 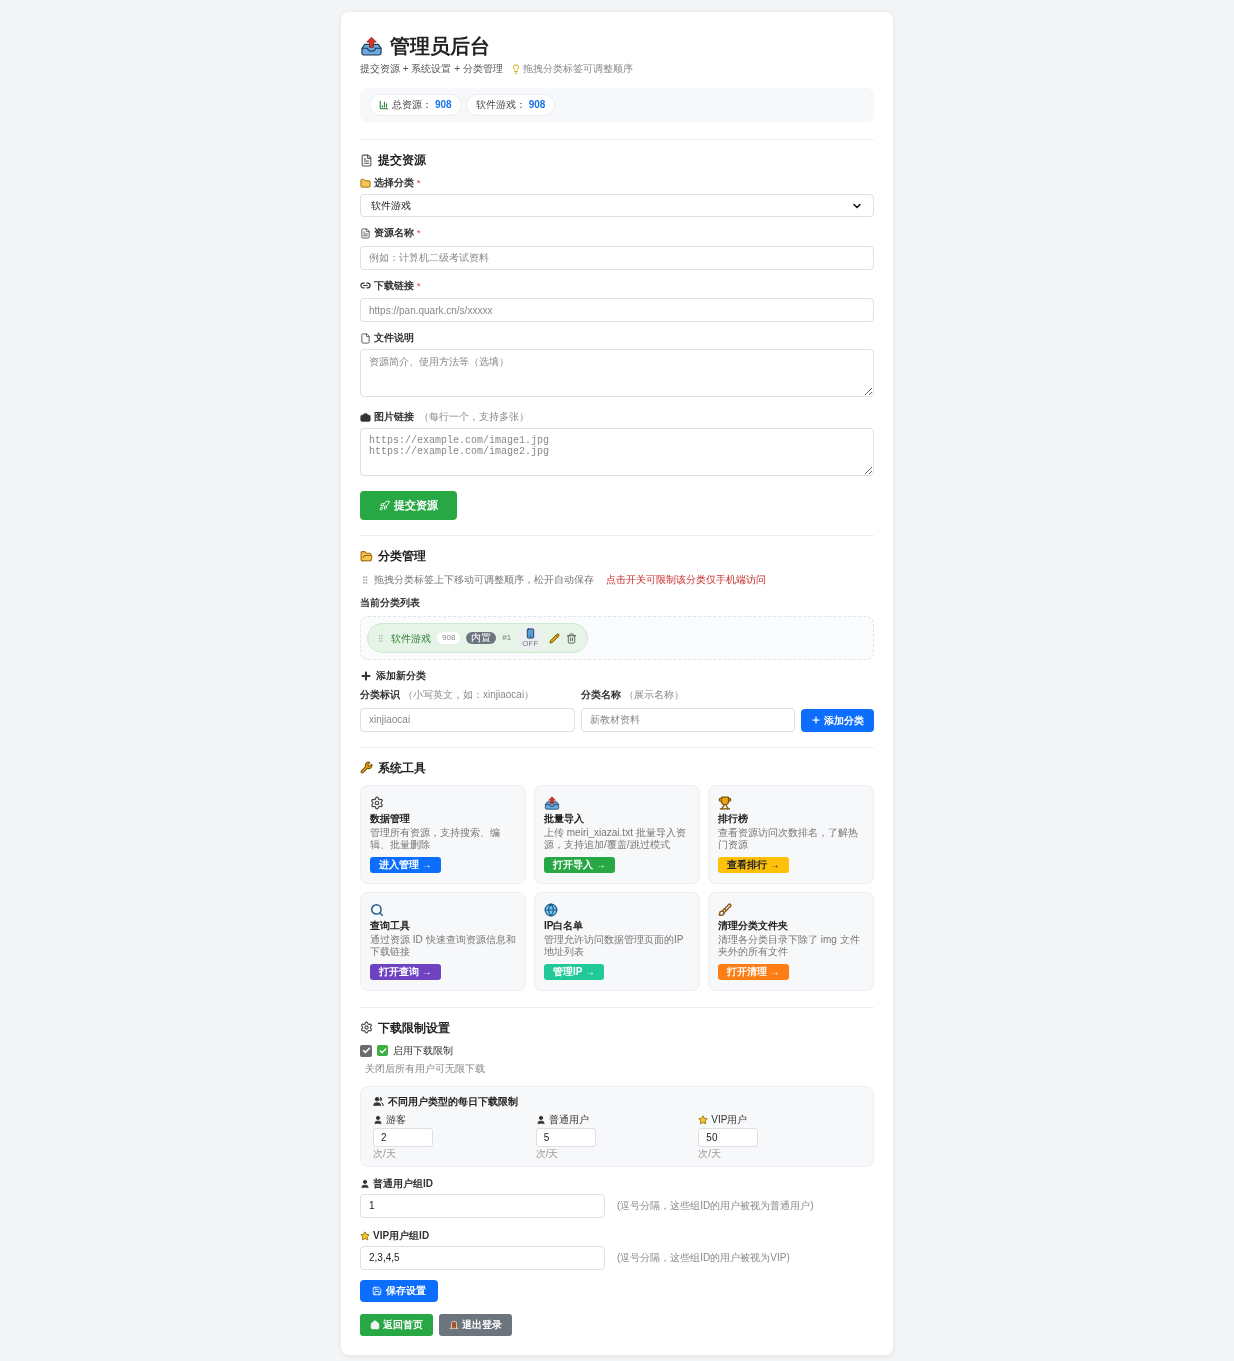 I want to click on category-name: 软件游戏, so click(x=411, y=638).